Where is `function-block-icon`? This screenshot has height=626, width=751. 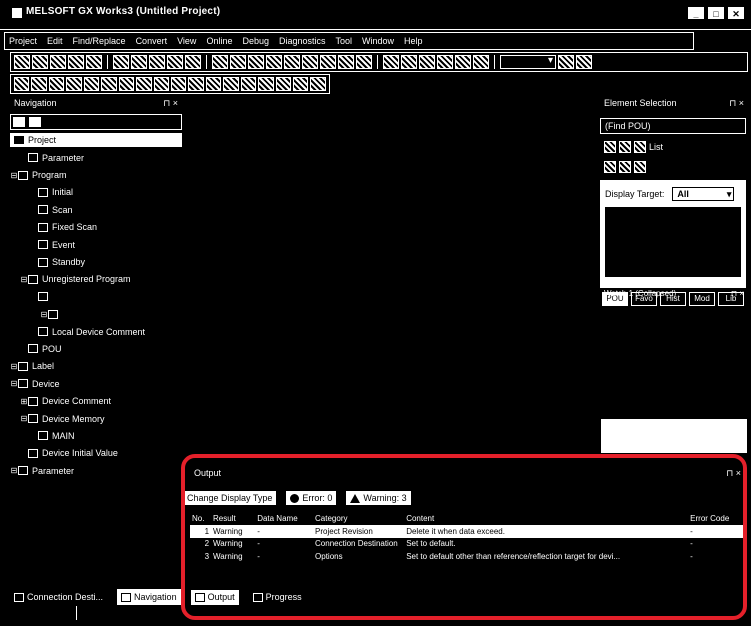
function-block-icon is located at coordinates (266, 84).